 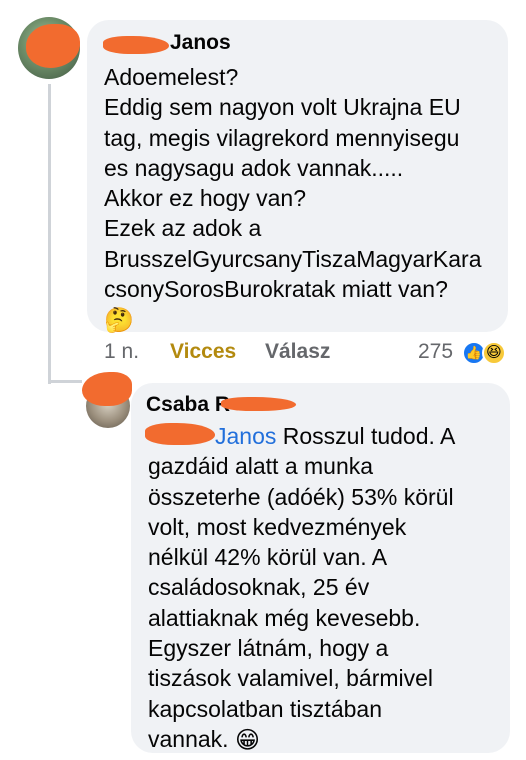 I want to click on grin-emoji-icon: 😁, so click(x=247, y=740).